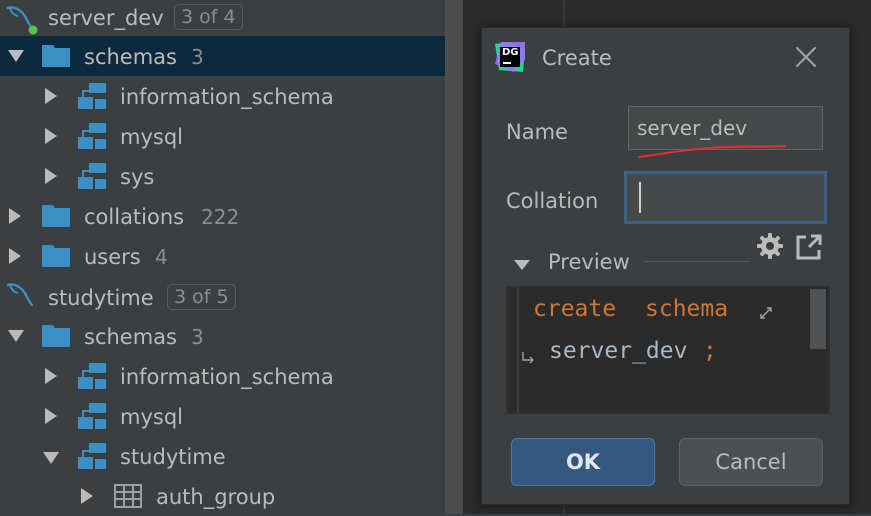  Describe the element at coordinates (222, 176) in the screenshot. I see `tree-row-schema: sys` at that location.